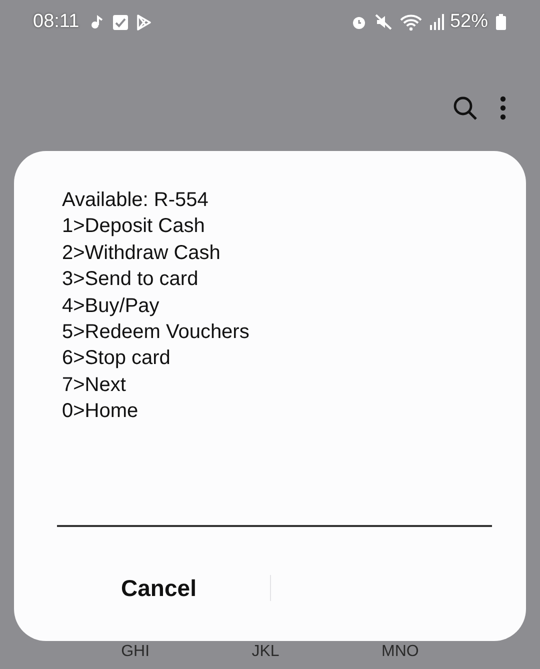 This screenshot has width=540, height=669. What do you see at coordinates (469, 22) in the screenshot?
I see `battery-level: 52%` at bounding box center [469, 22].